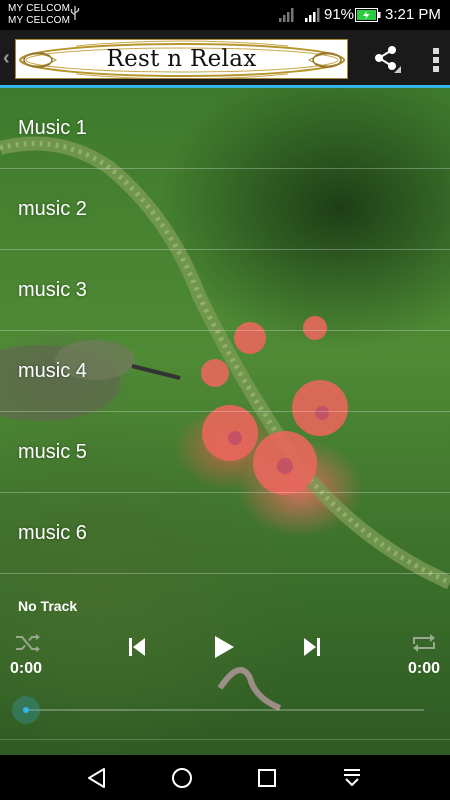 This screenshot has height=800, width=450. What do you see at coordinates (137, 647) in the screenshot?
I see `previous-track-button` at bounding box center [137, 647].